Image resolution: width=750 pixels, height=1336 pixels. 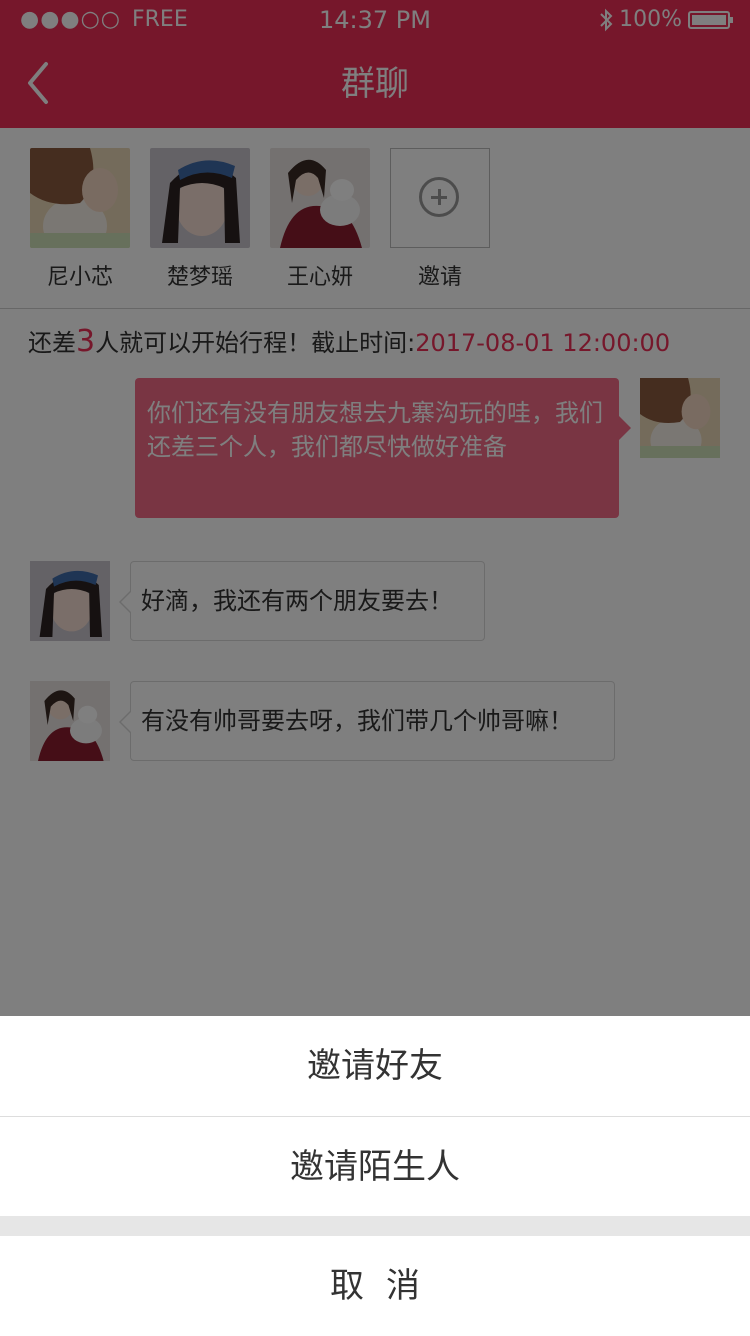 I want to click on invite-friends-button: 邀请好友, so click(x=375, y=1066).